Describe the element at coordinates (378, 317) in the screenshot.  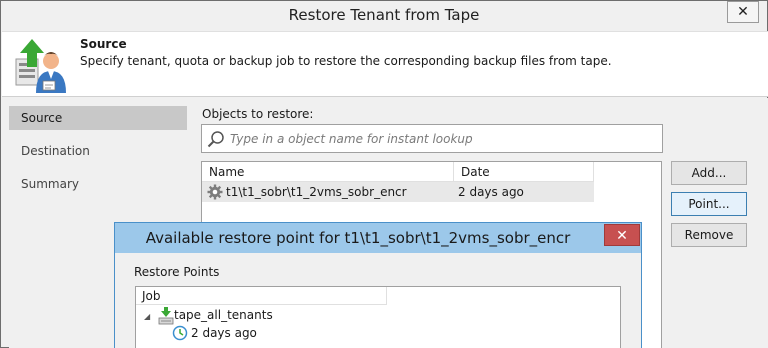
I see `restore-points-tree: Job ◢ tape_all_tenants 2 days ago` at that location.